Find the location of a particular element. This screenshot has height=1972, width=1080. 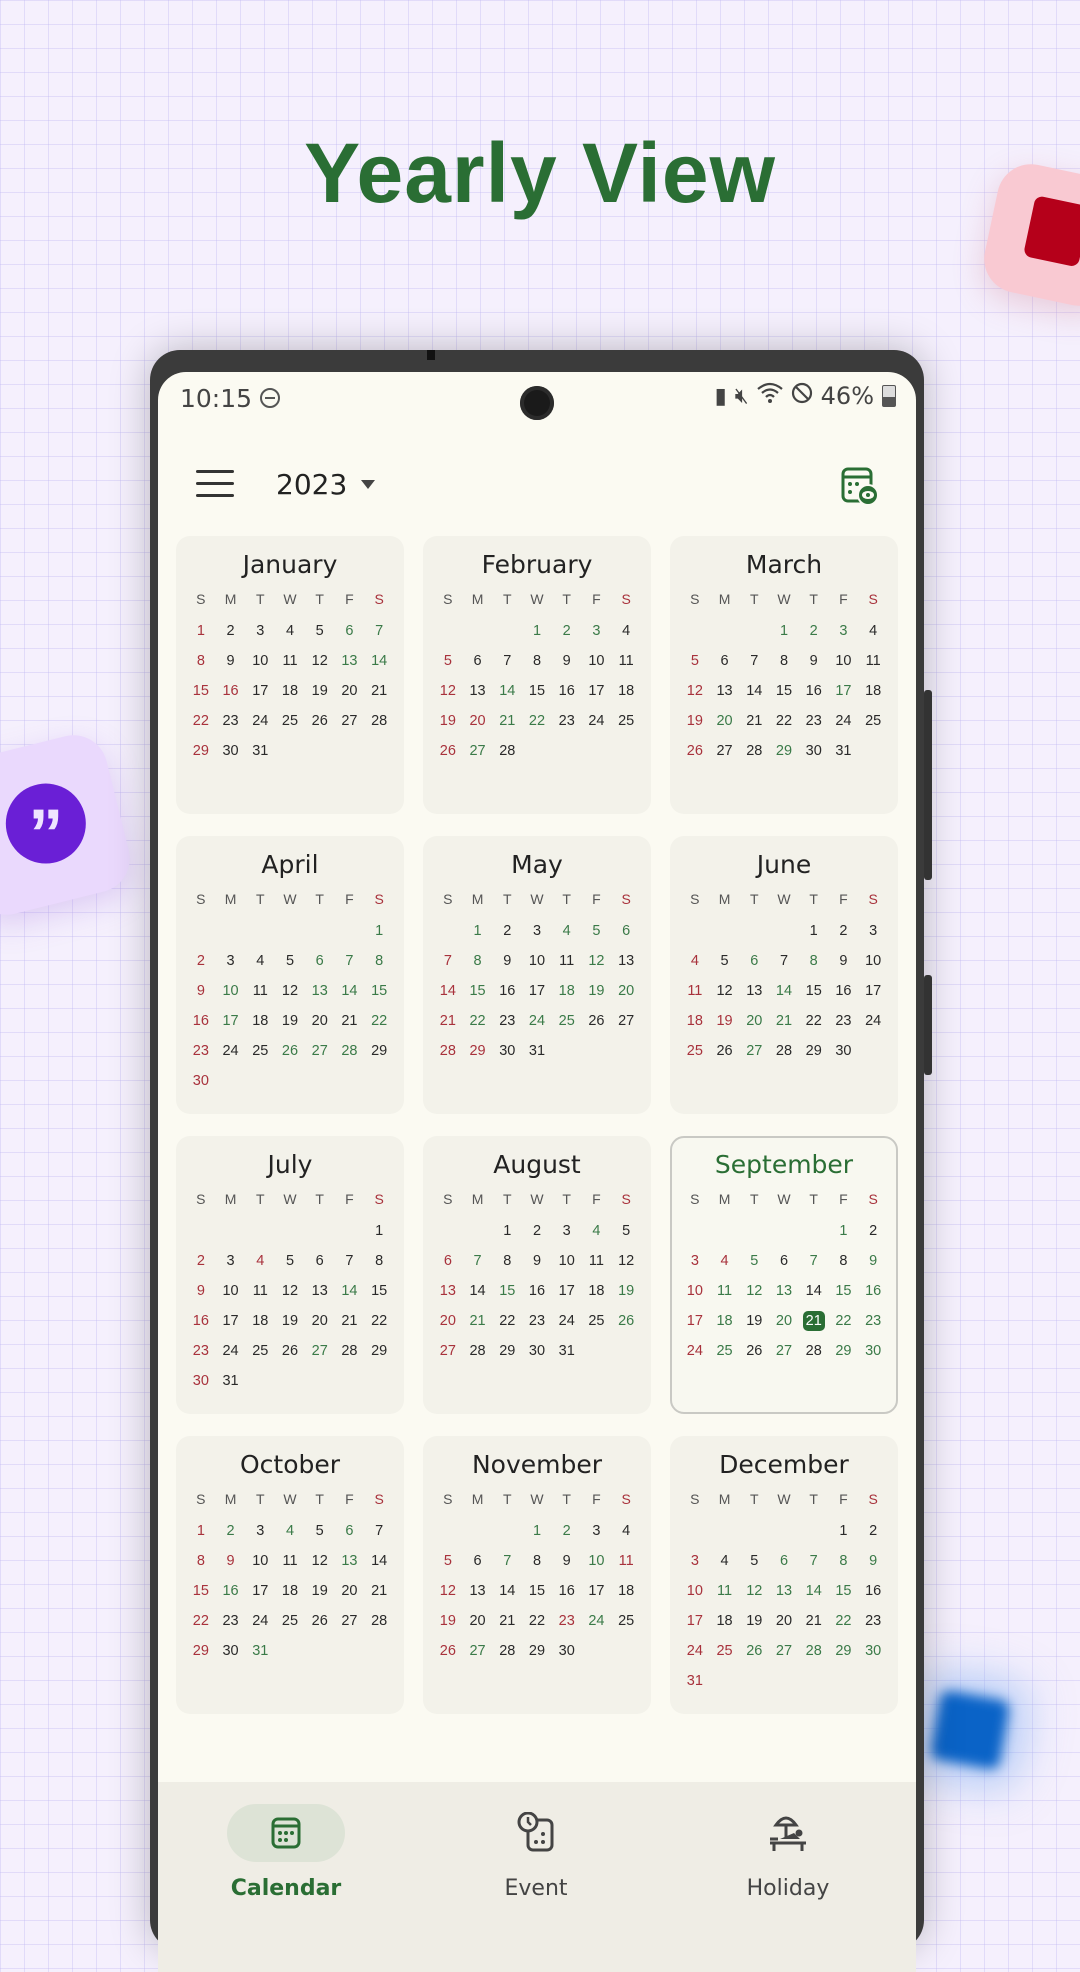

day-cell: 27 is located at coordinates (448, 1351).